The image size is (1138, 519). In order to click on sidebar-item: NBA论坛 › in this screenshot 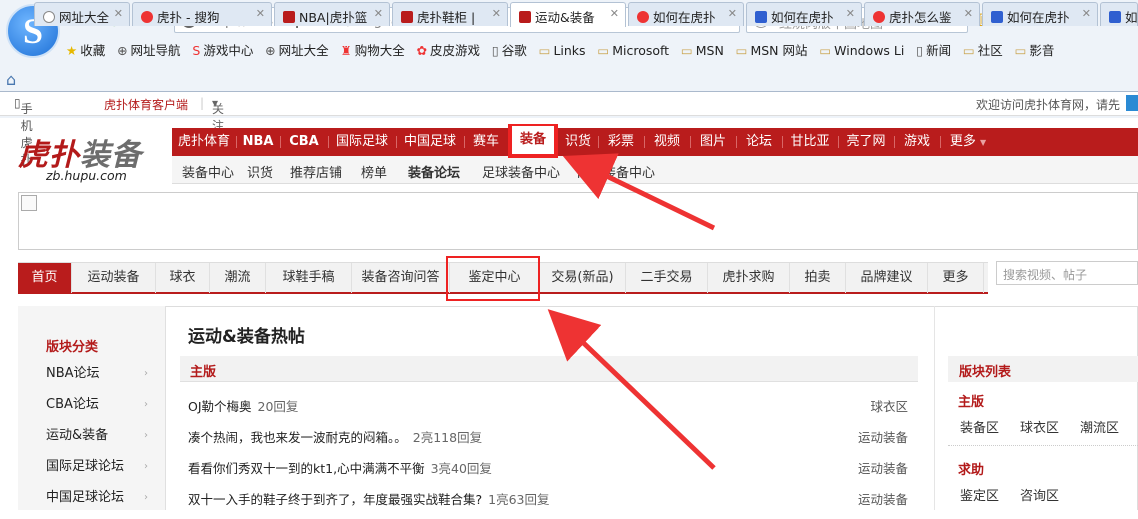, I will do `click(93, 374)`.